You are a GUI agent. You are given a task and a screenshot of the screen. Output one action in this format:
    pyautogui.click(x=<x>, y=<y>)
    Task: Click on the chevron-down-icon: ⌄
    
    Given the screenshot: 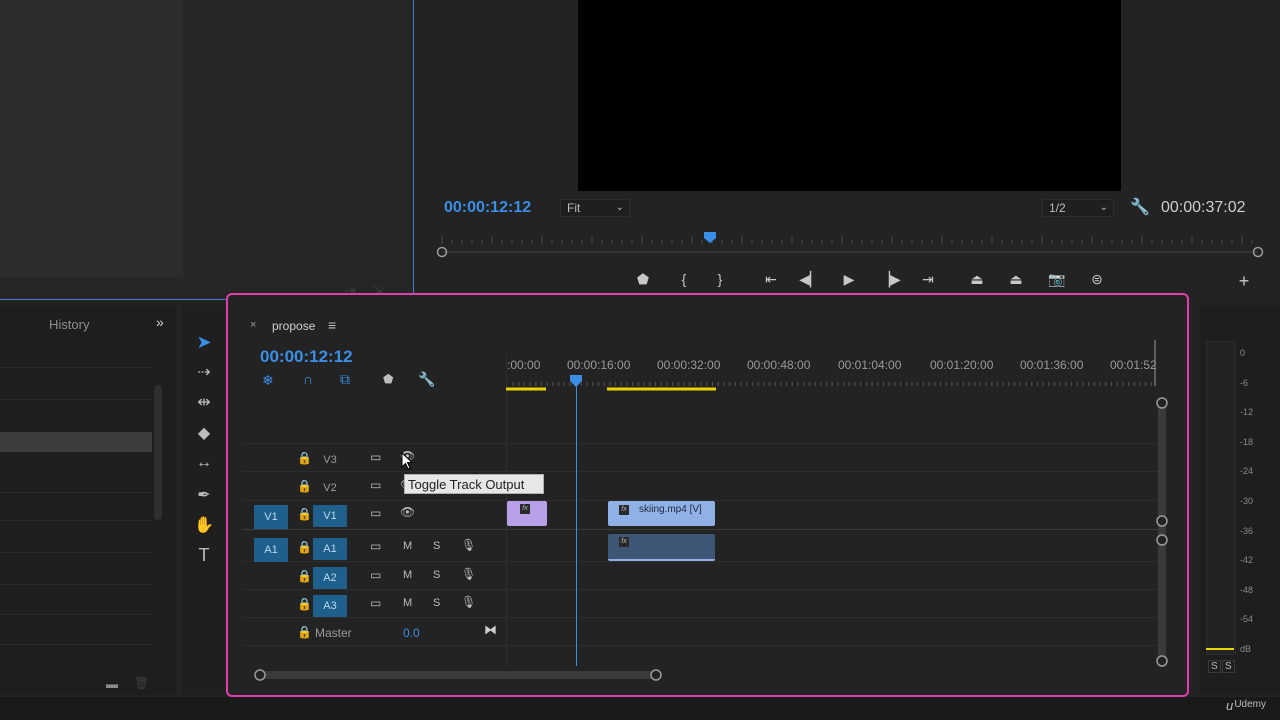 What is the action you would take?
    pyautogui.click(x=1103, y=207)
    